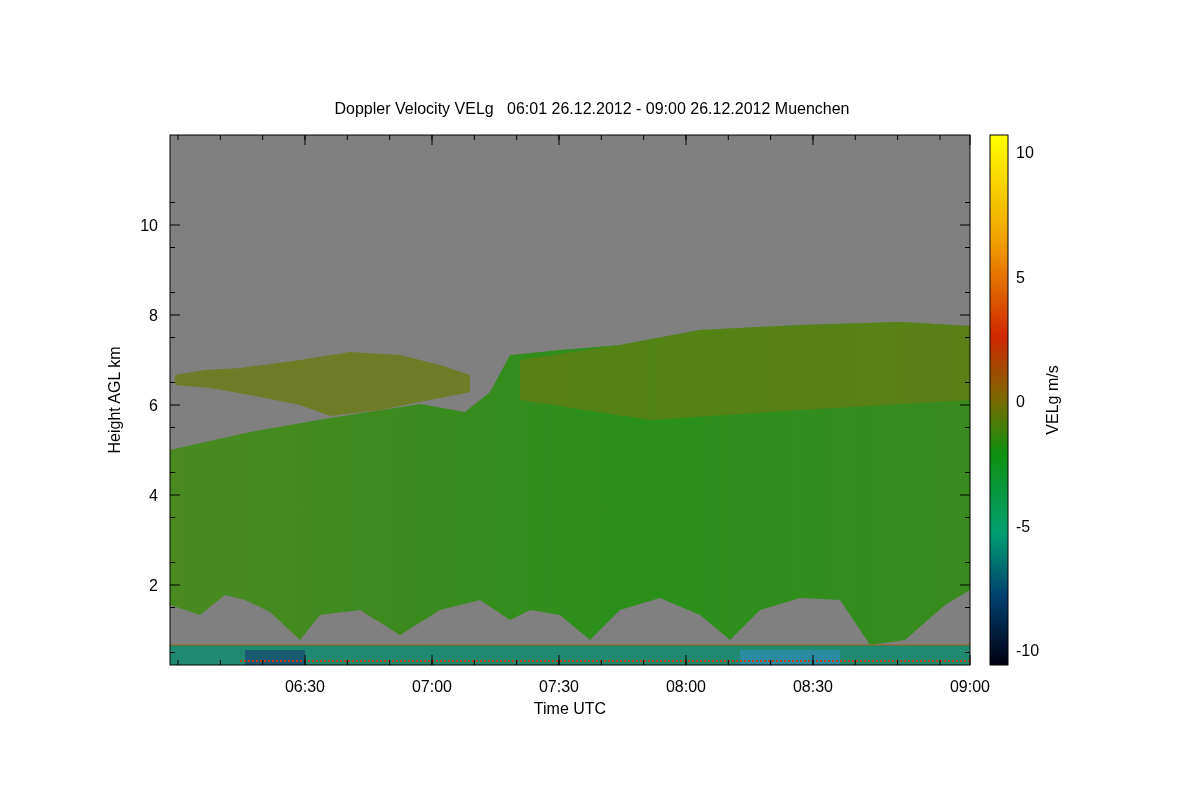 The image size is (1200, 800). What do you see at coordinates (1020, 401) in the screenshot?
I see `colorbar-tick-label: 0` at bounding box center [1020, 401].